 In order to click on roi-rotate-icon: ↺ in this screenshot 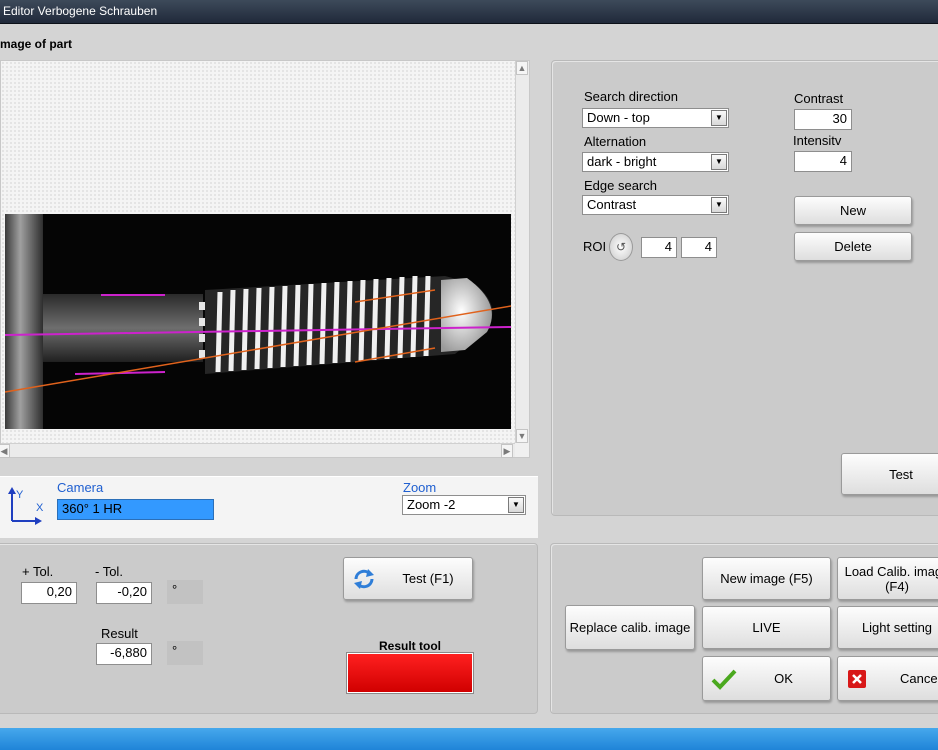, I will do `click(621, 247)`.